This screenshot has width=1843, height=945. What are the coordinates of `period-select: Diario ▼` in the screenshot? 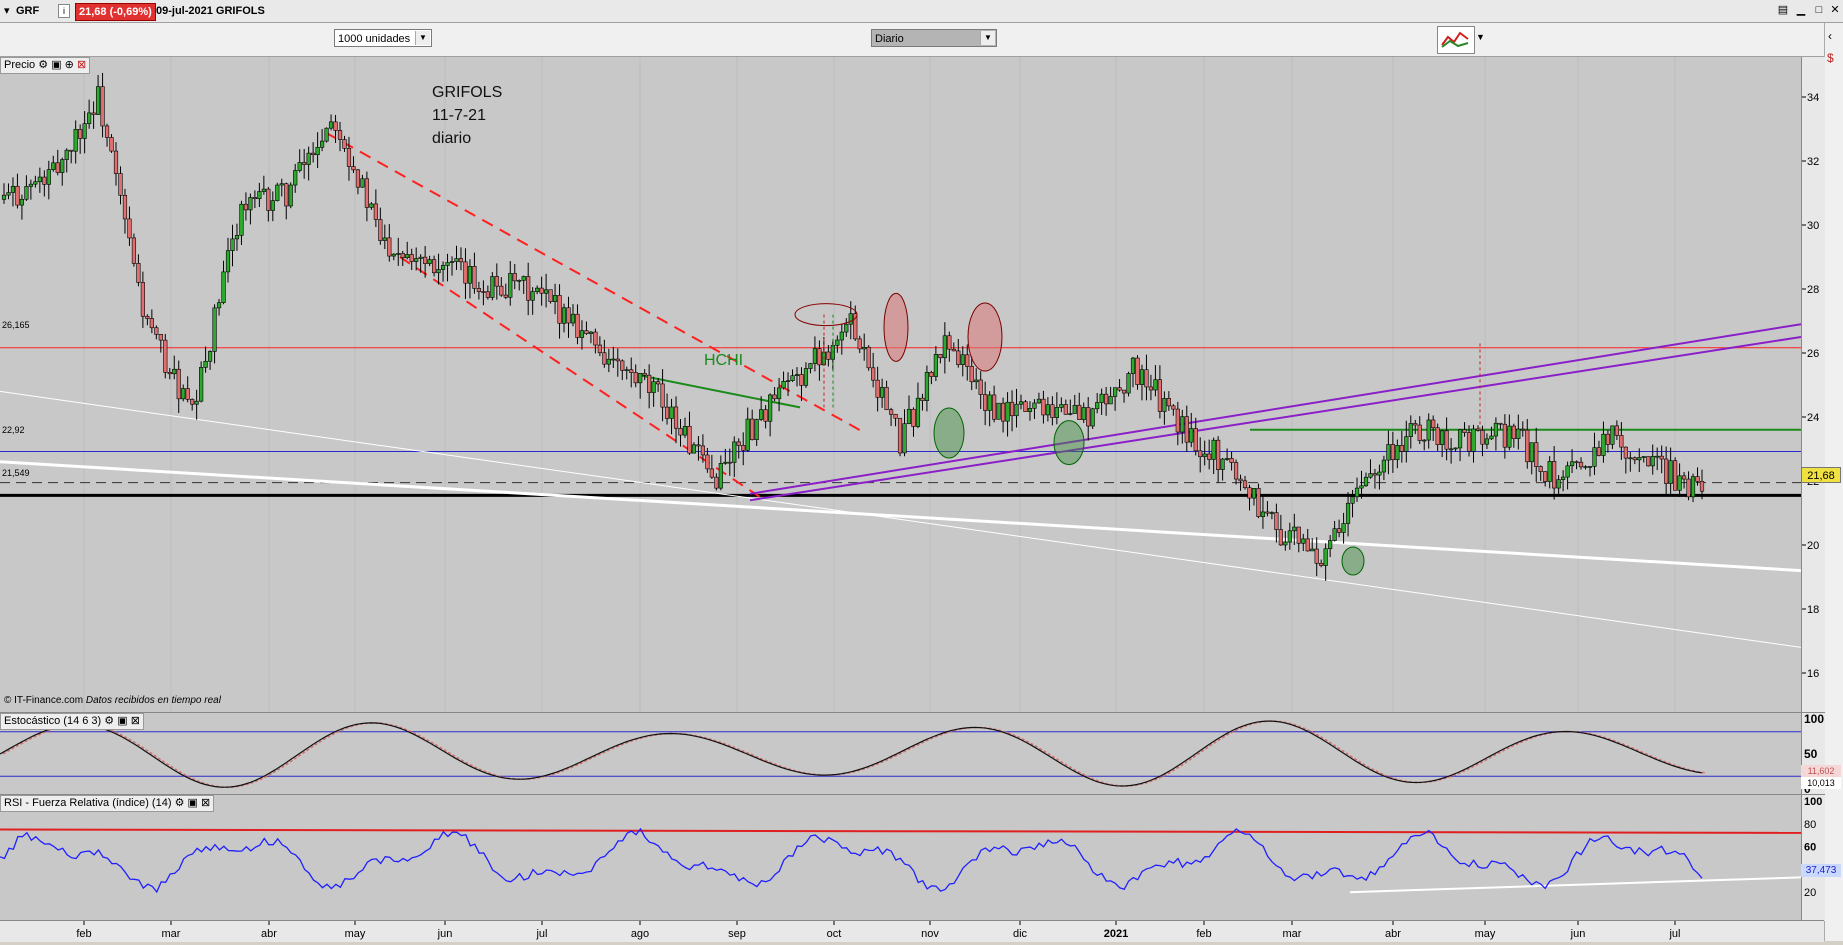 It's located at (934, 38).